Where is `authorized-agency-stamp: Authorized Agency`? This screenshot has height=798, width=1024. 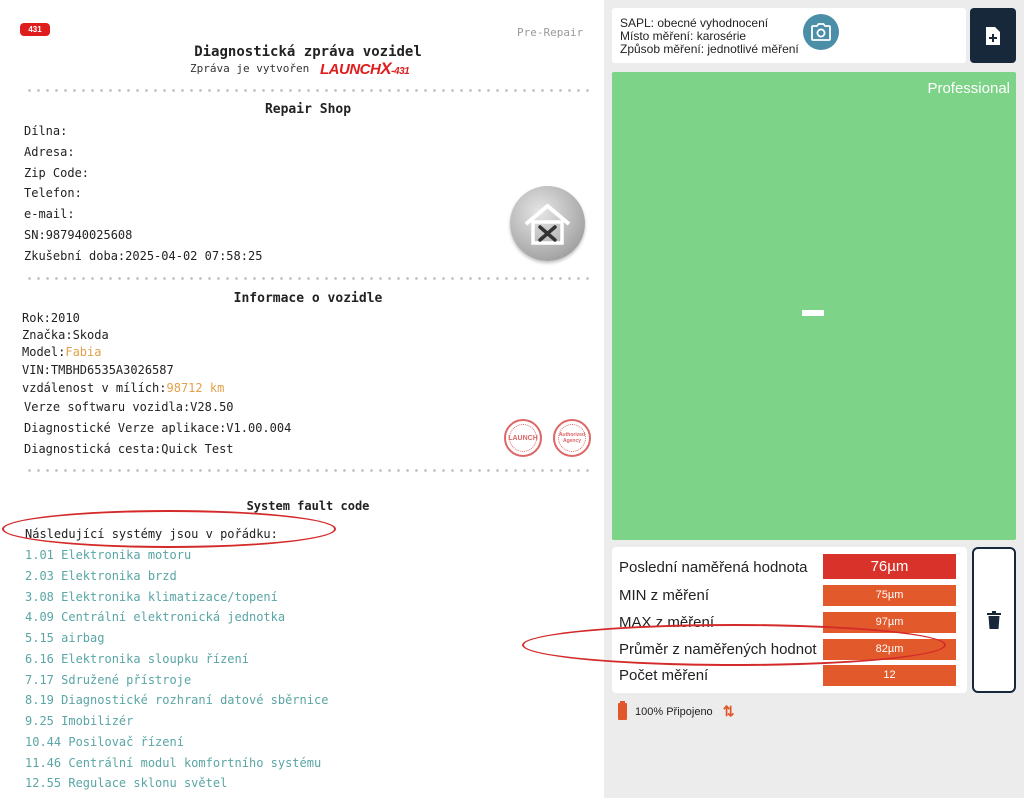
authorized-agency-stamp: Authorized Agency is located at coordinates (572, 438).